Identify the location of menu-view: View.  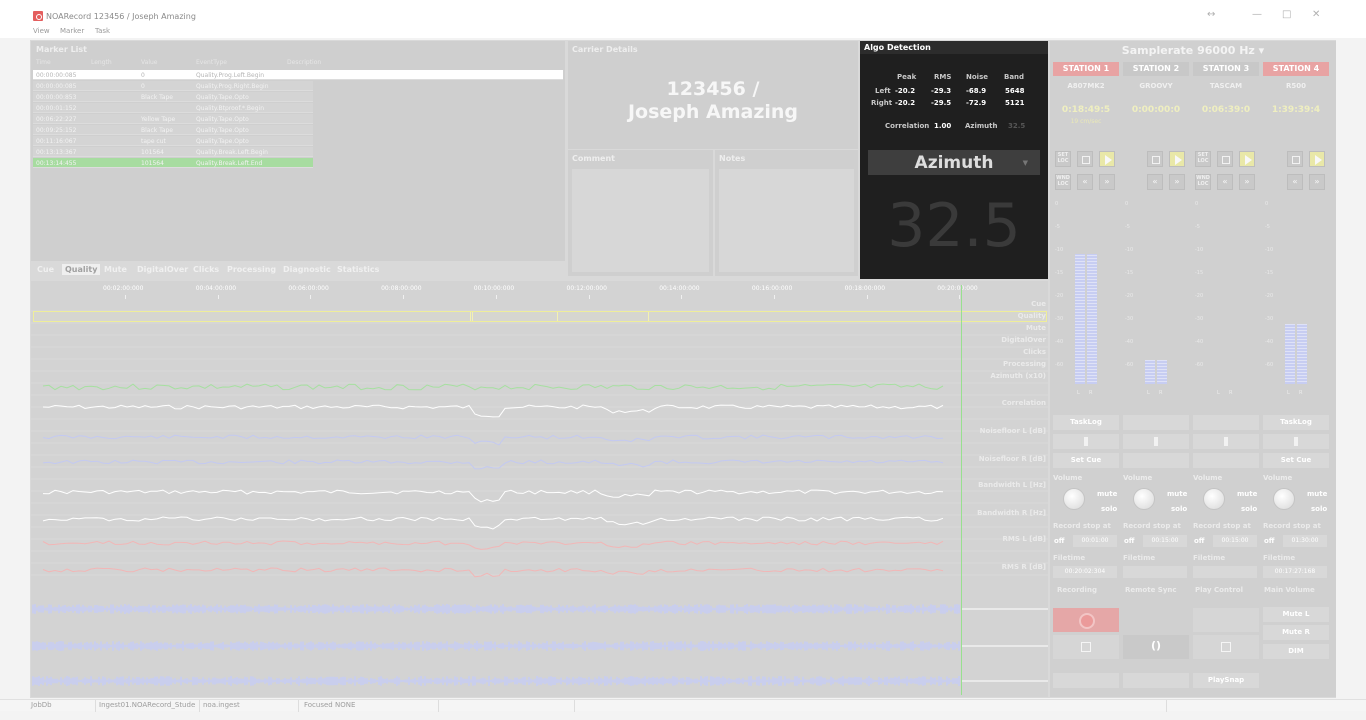
(41, 31).